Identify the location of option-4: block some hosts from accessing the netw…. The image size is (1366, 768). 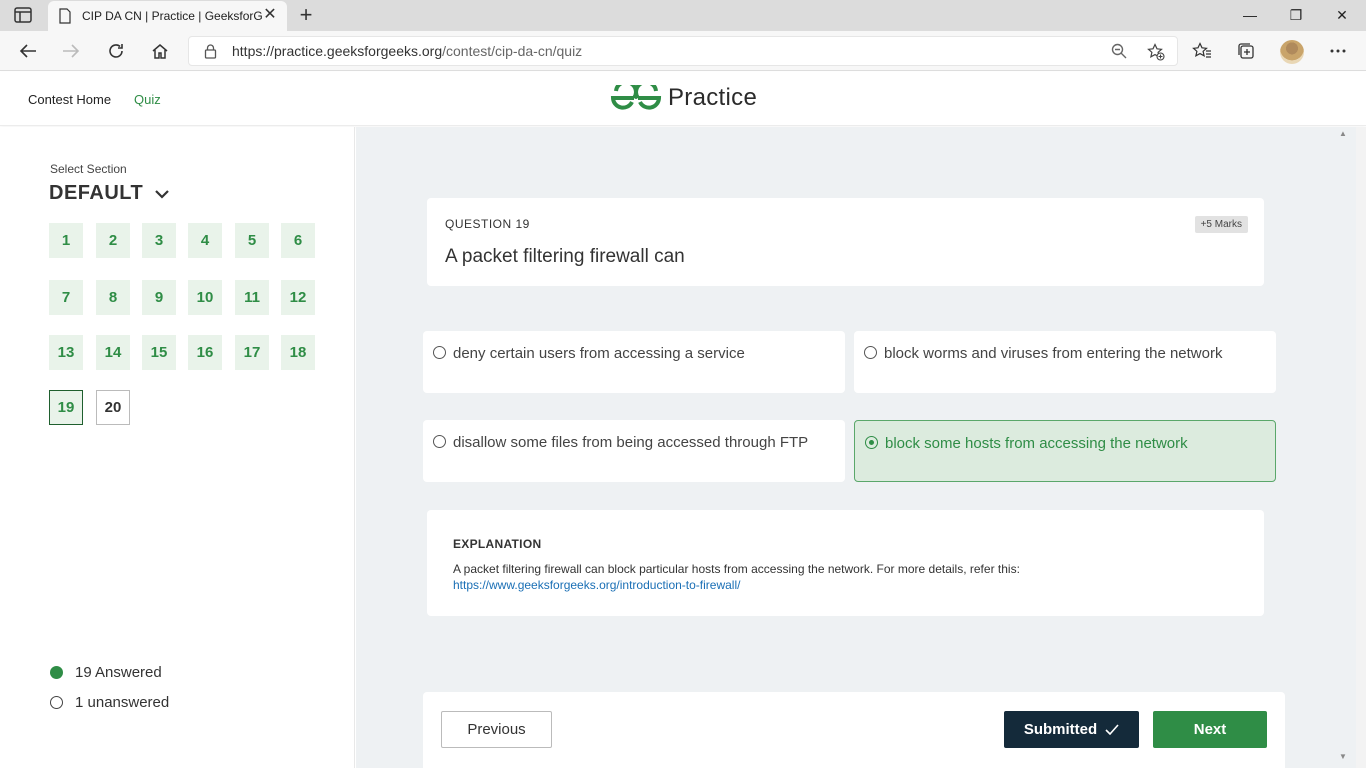
(1065, 451).